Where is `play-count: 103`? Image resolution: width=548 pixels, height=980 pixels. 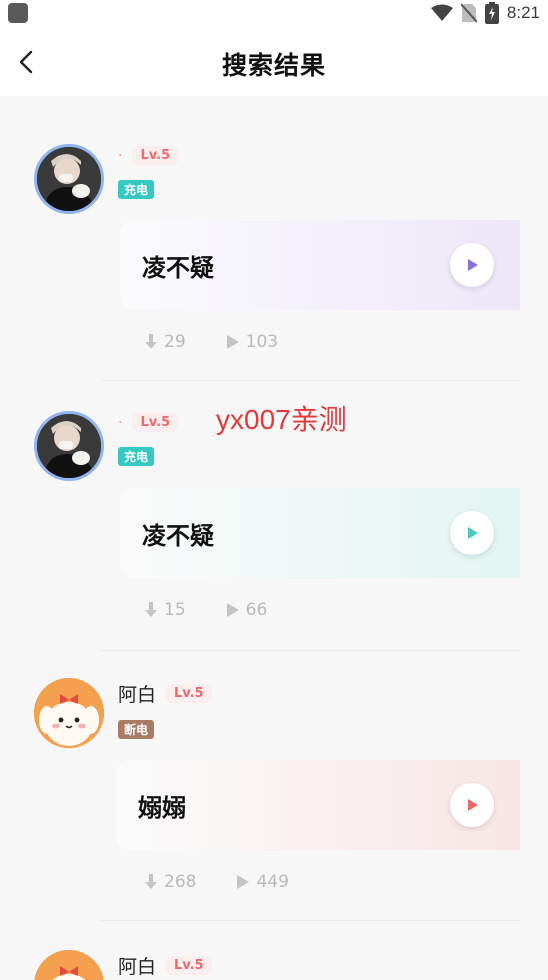 play-count: 103 is located at coordinates (262, 342).